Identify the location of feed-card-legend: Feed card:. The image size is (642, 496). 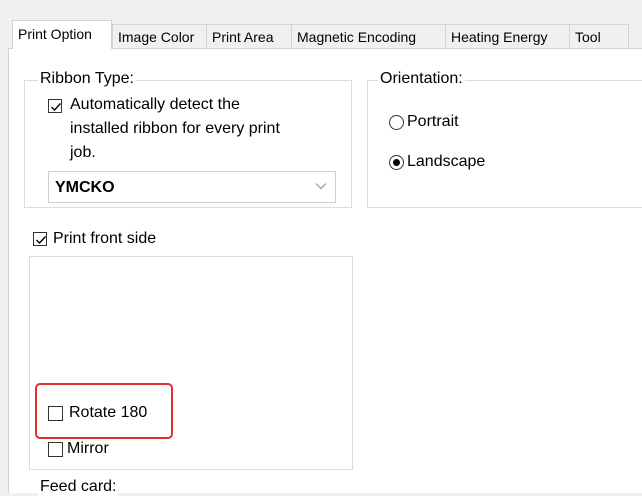
(78, 487).